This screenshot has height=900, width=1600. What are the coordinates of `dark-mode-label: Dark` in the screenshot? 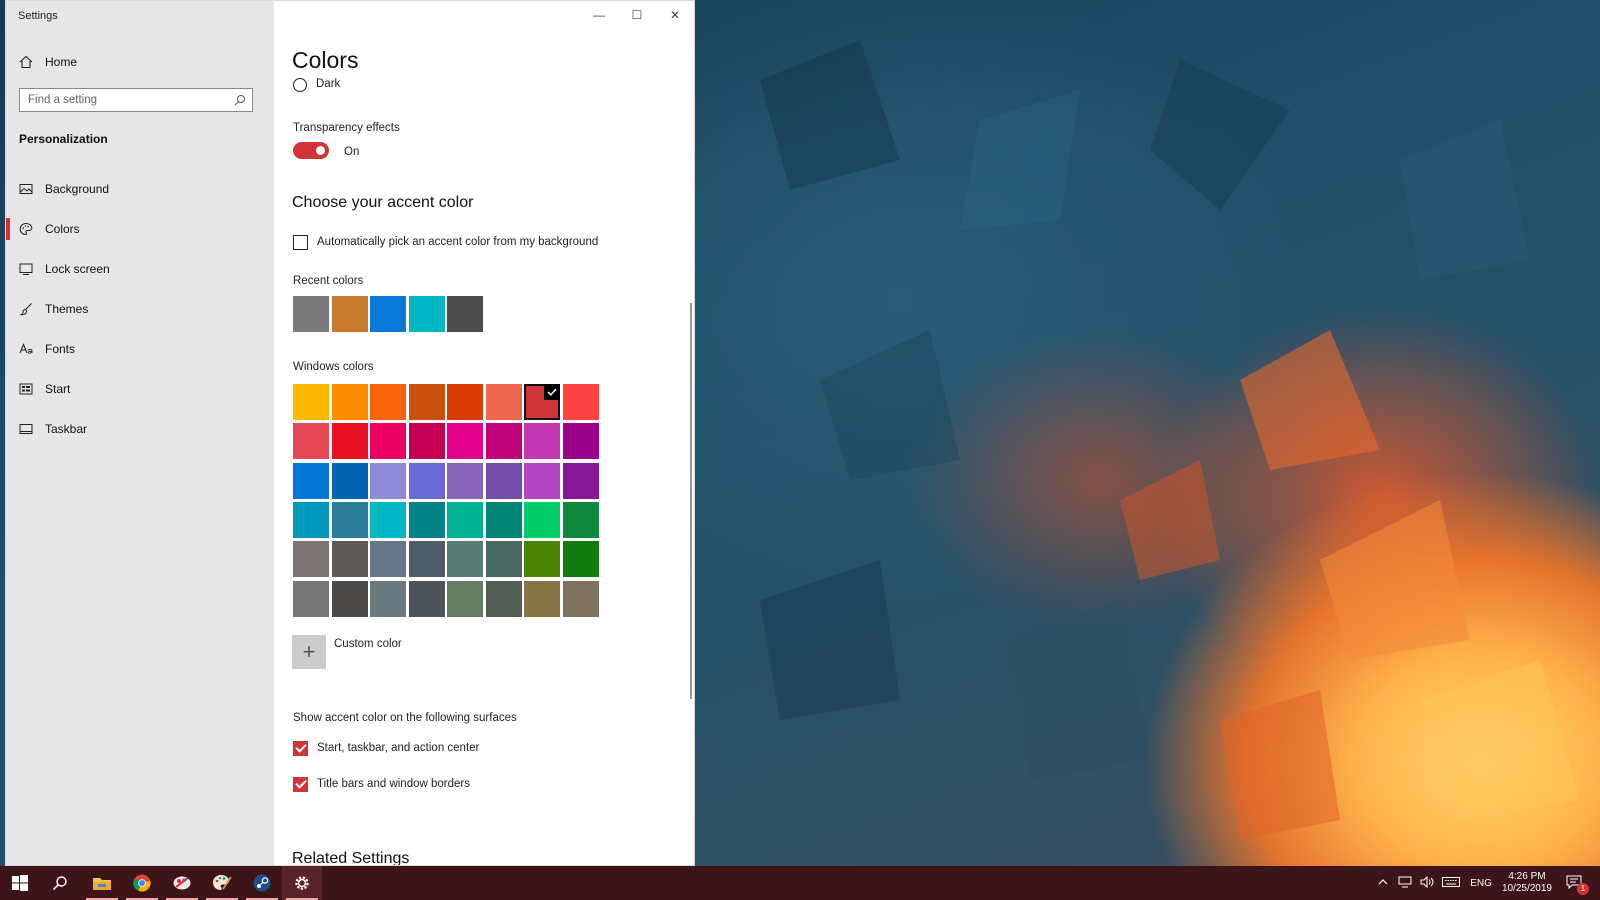 It's located at (328, 84).